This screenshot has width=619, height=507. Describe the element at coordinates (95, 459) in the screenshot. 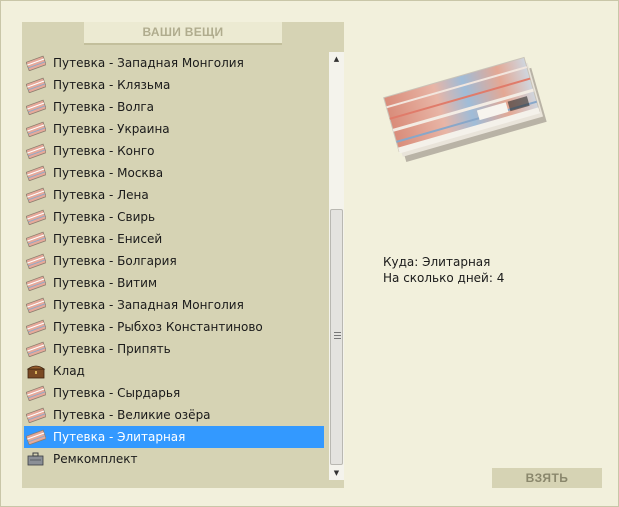

I see `list-item-label: Ремкомплект` at that location.